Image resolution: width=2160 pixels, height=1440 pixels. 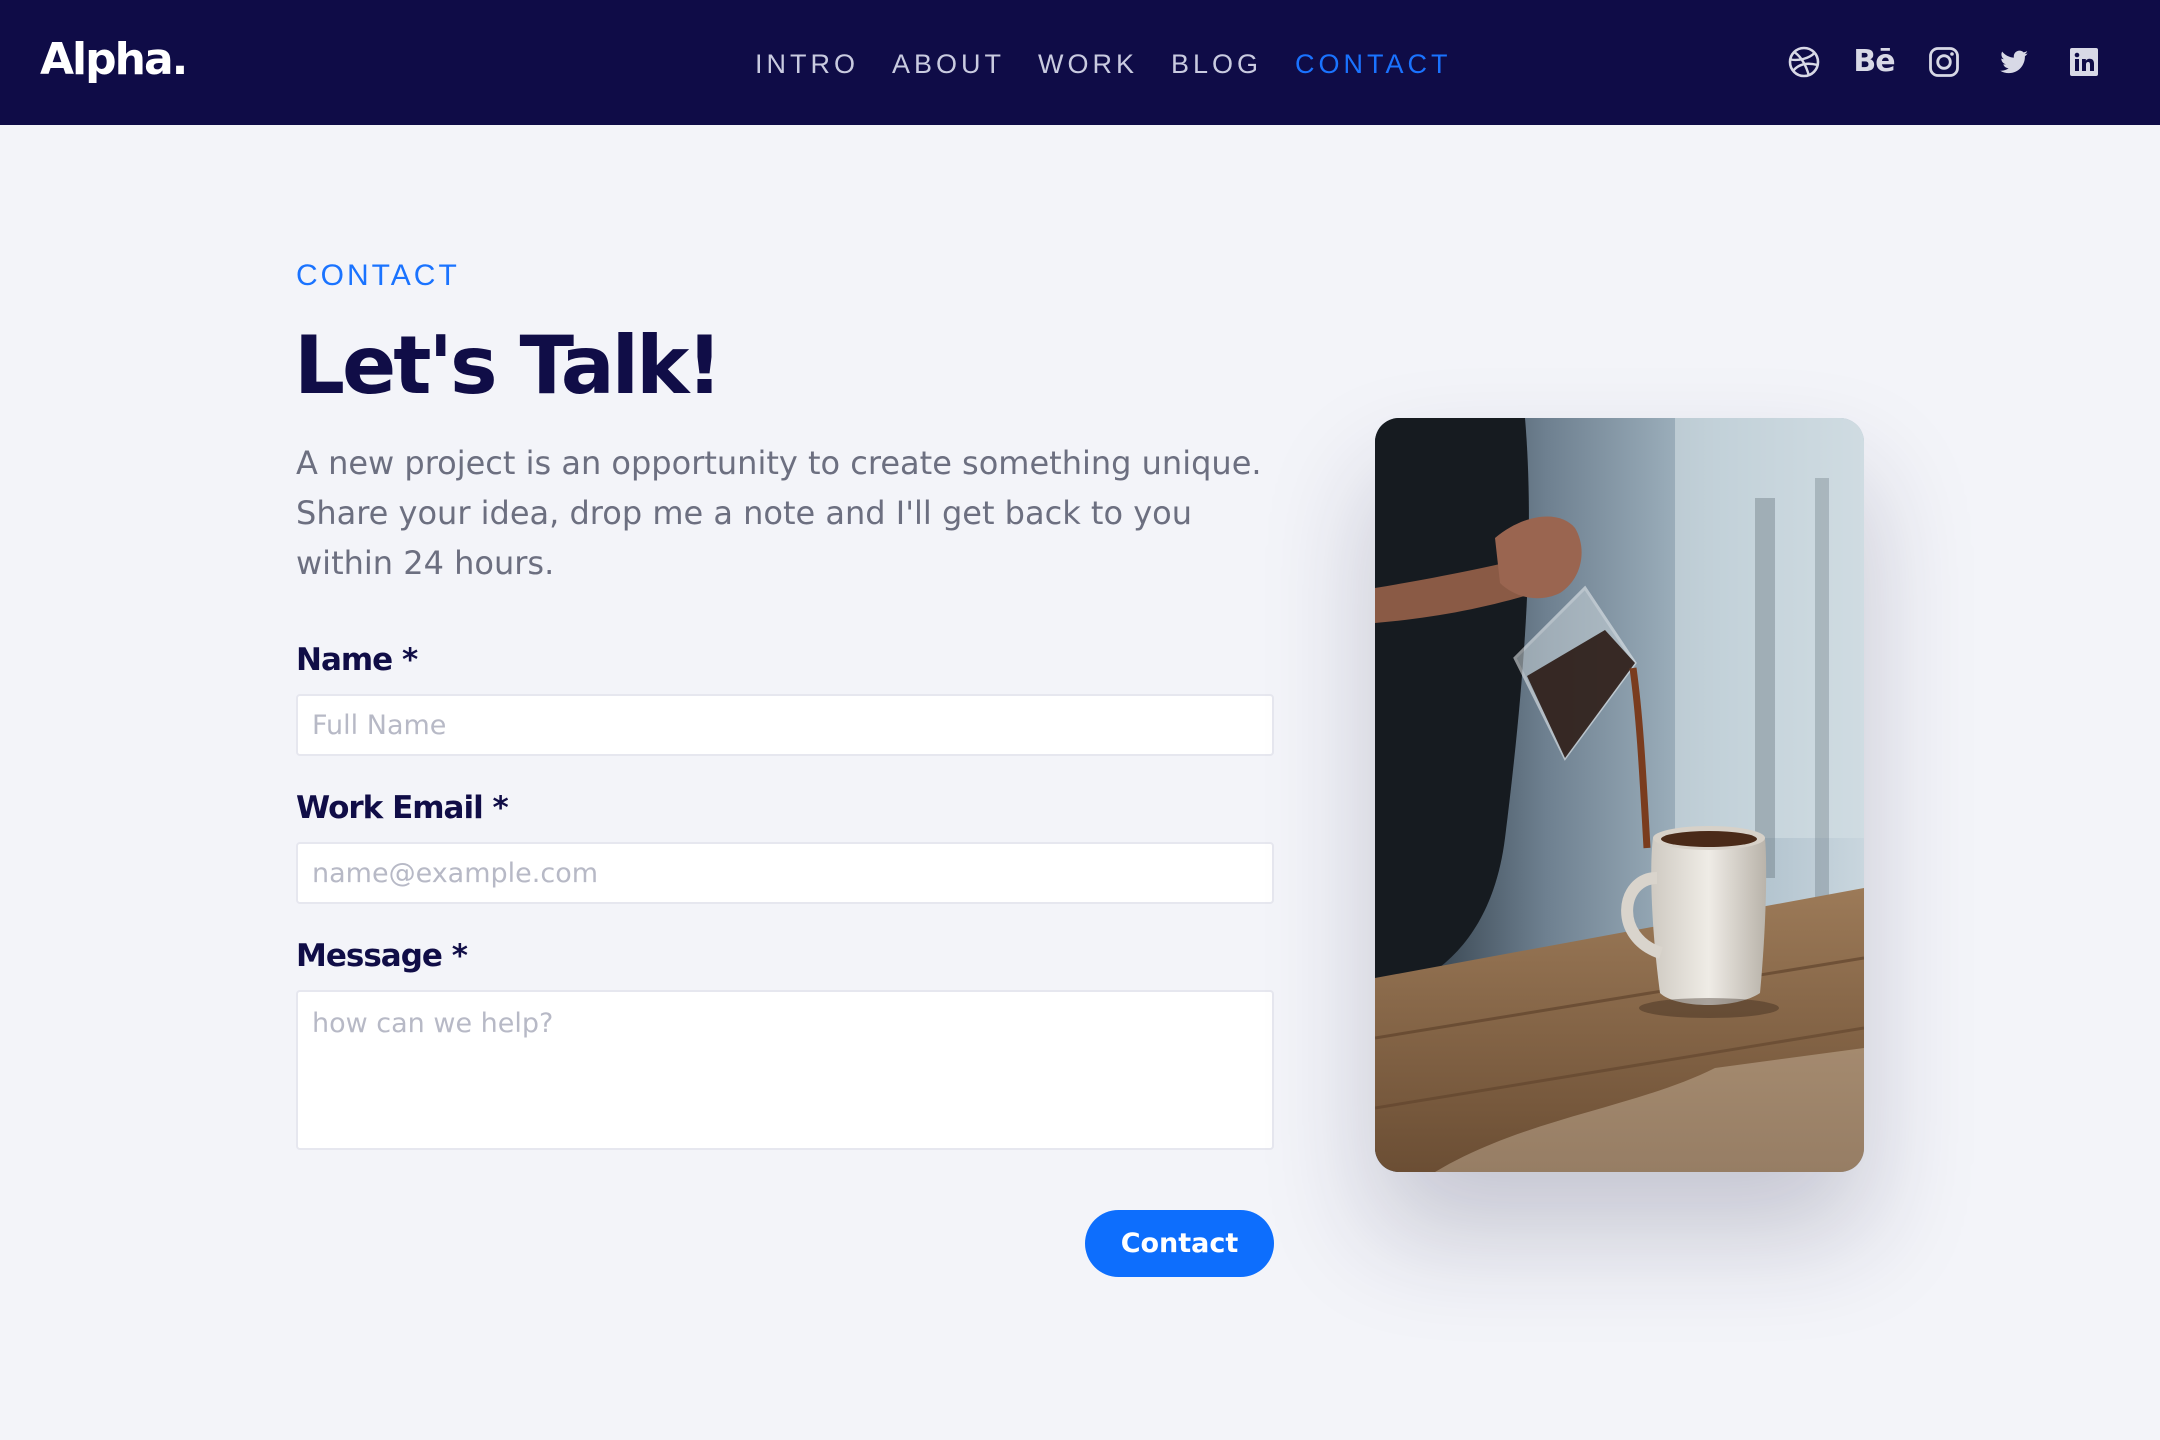 I want to click on navbar: Alpha. INTRO ABOUT WORK BLOG CONTACT Bē, so click(x=1080, y=62).